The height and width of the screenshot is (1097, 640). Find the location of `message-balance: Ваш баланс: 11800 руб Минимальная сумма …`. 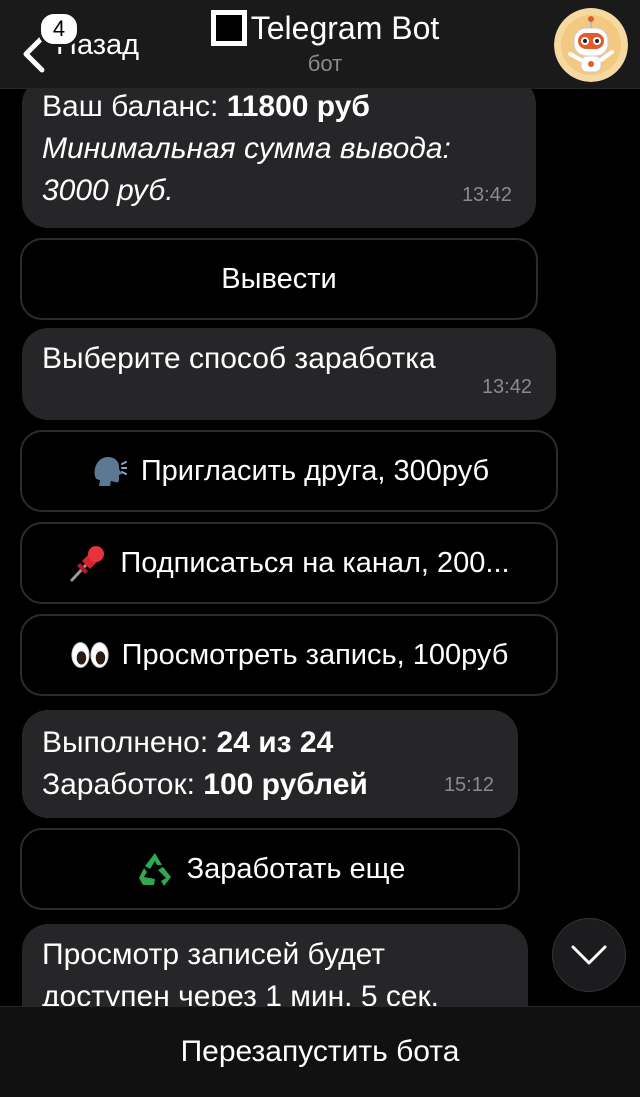

message-balance: Ваш баланс: 11800 руб Минимальная сумма … is located at coordinates (279, 153).